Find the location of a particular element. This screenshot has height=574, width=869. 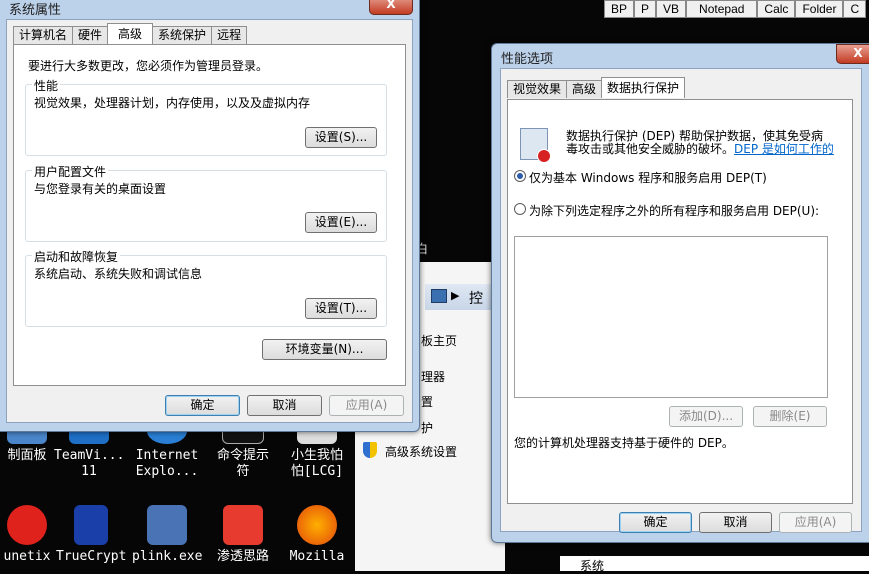

window-title: 系统属性 is located at coordinates (35, 10).